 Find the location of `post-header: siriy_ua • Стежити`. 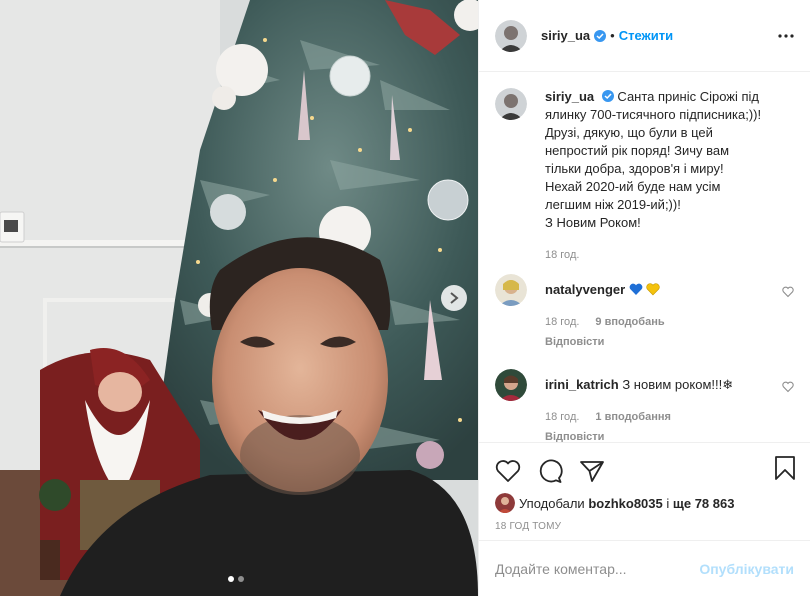

post-header: siriy_ua • Стежити is located at coordinates (644, 36).